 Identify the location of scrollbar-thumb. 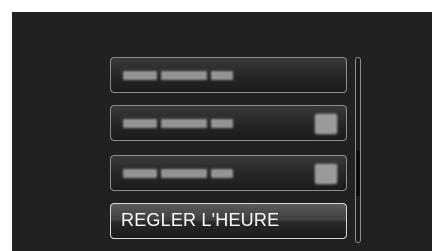
(358, 173).